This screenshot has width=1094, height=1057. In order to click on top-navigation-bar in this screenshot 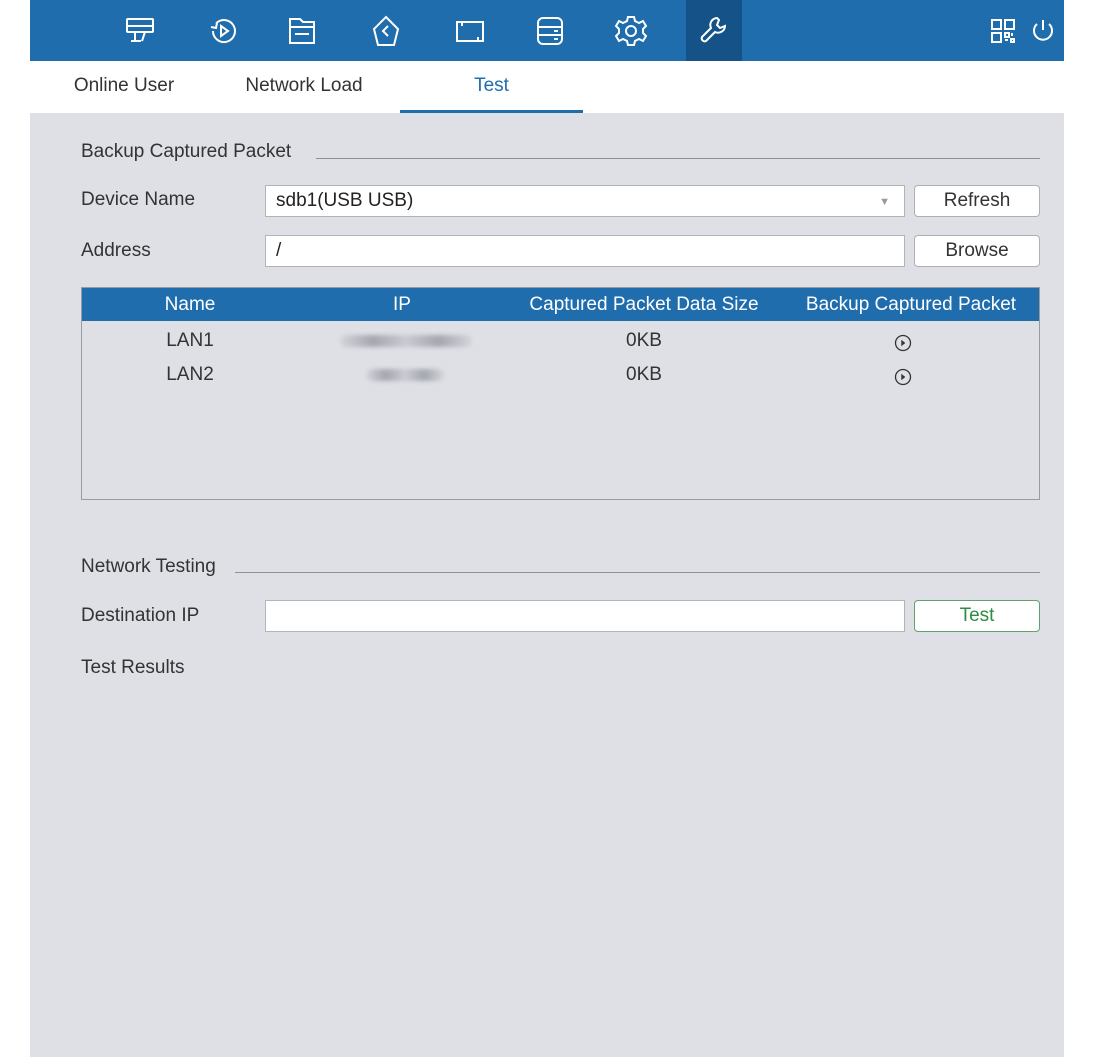, I will do `click(547, 30)`.